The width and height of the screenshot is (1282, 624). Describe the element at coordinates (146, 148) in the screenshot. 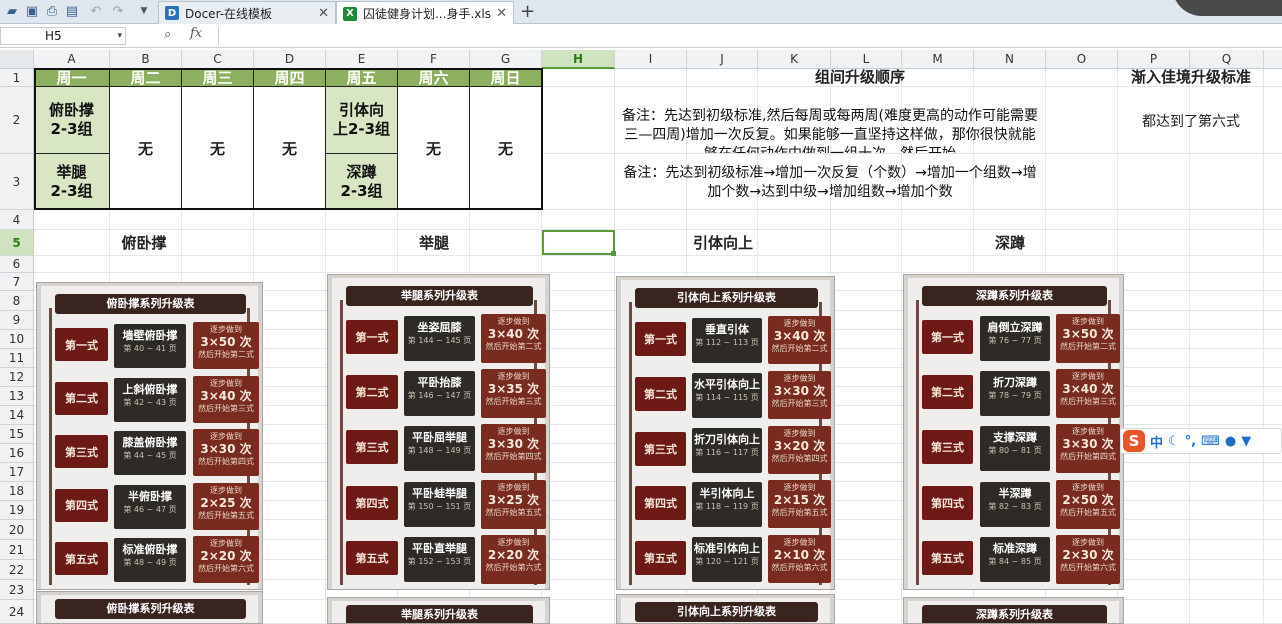

I see `tuesday-rest: 无` at that location.